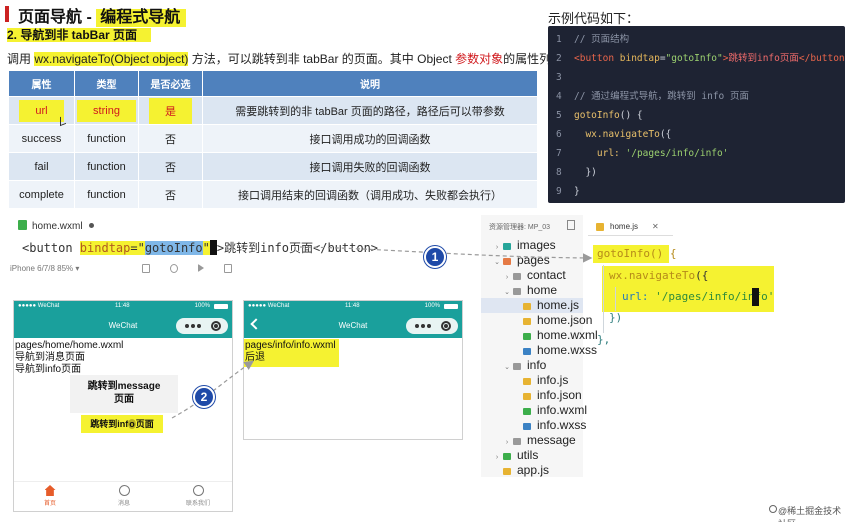 This screenshot has height=522, width=845. I want to click on step-one-badge: 1, so click(435, 257).